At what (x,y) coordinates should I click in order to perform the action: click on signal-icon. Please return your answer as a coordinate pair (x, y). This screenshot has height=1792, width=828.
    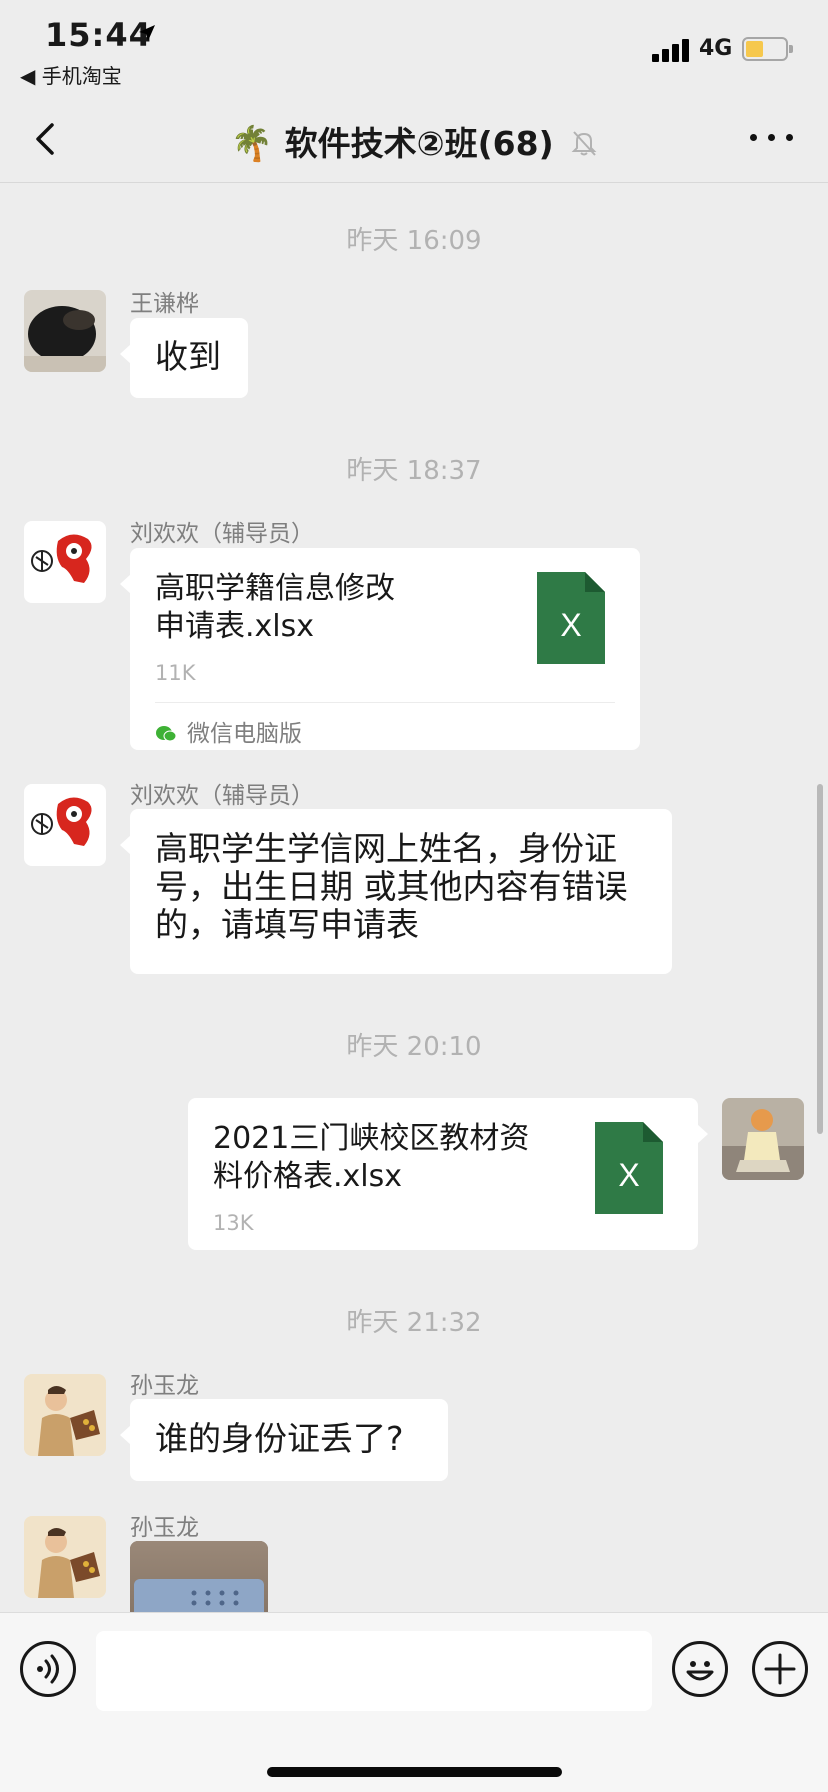
    Looking at the image, I should click on (672, 50).